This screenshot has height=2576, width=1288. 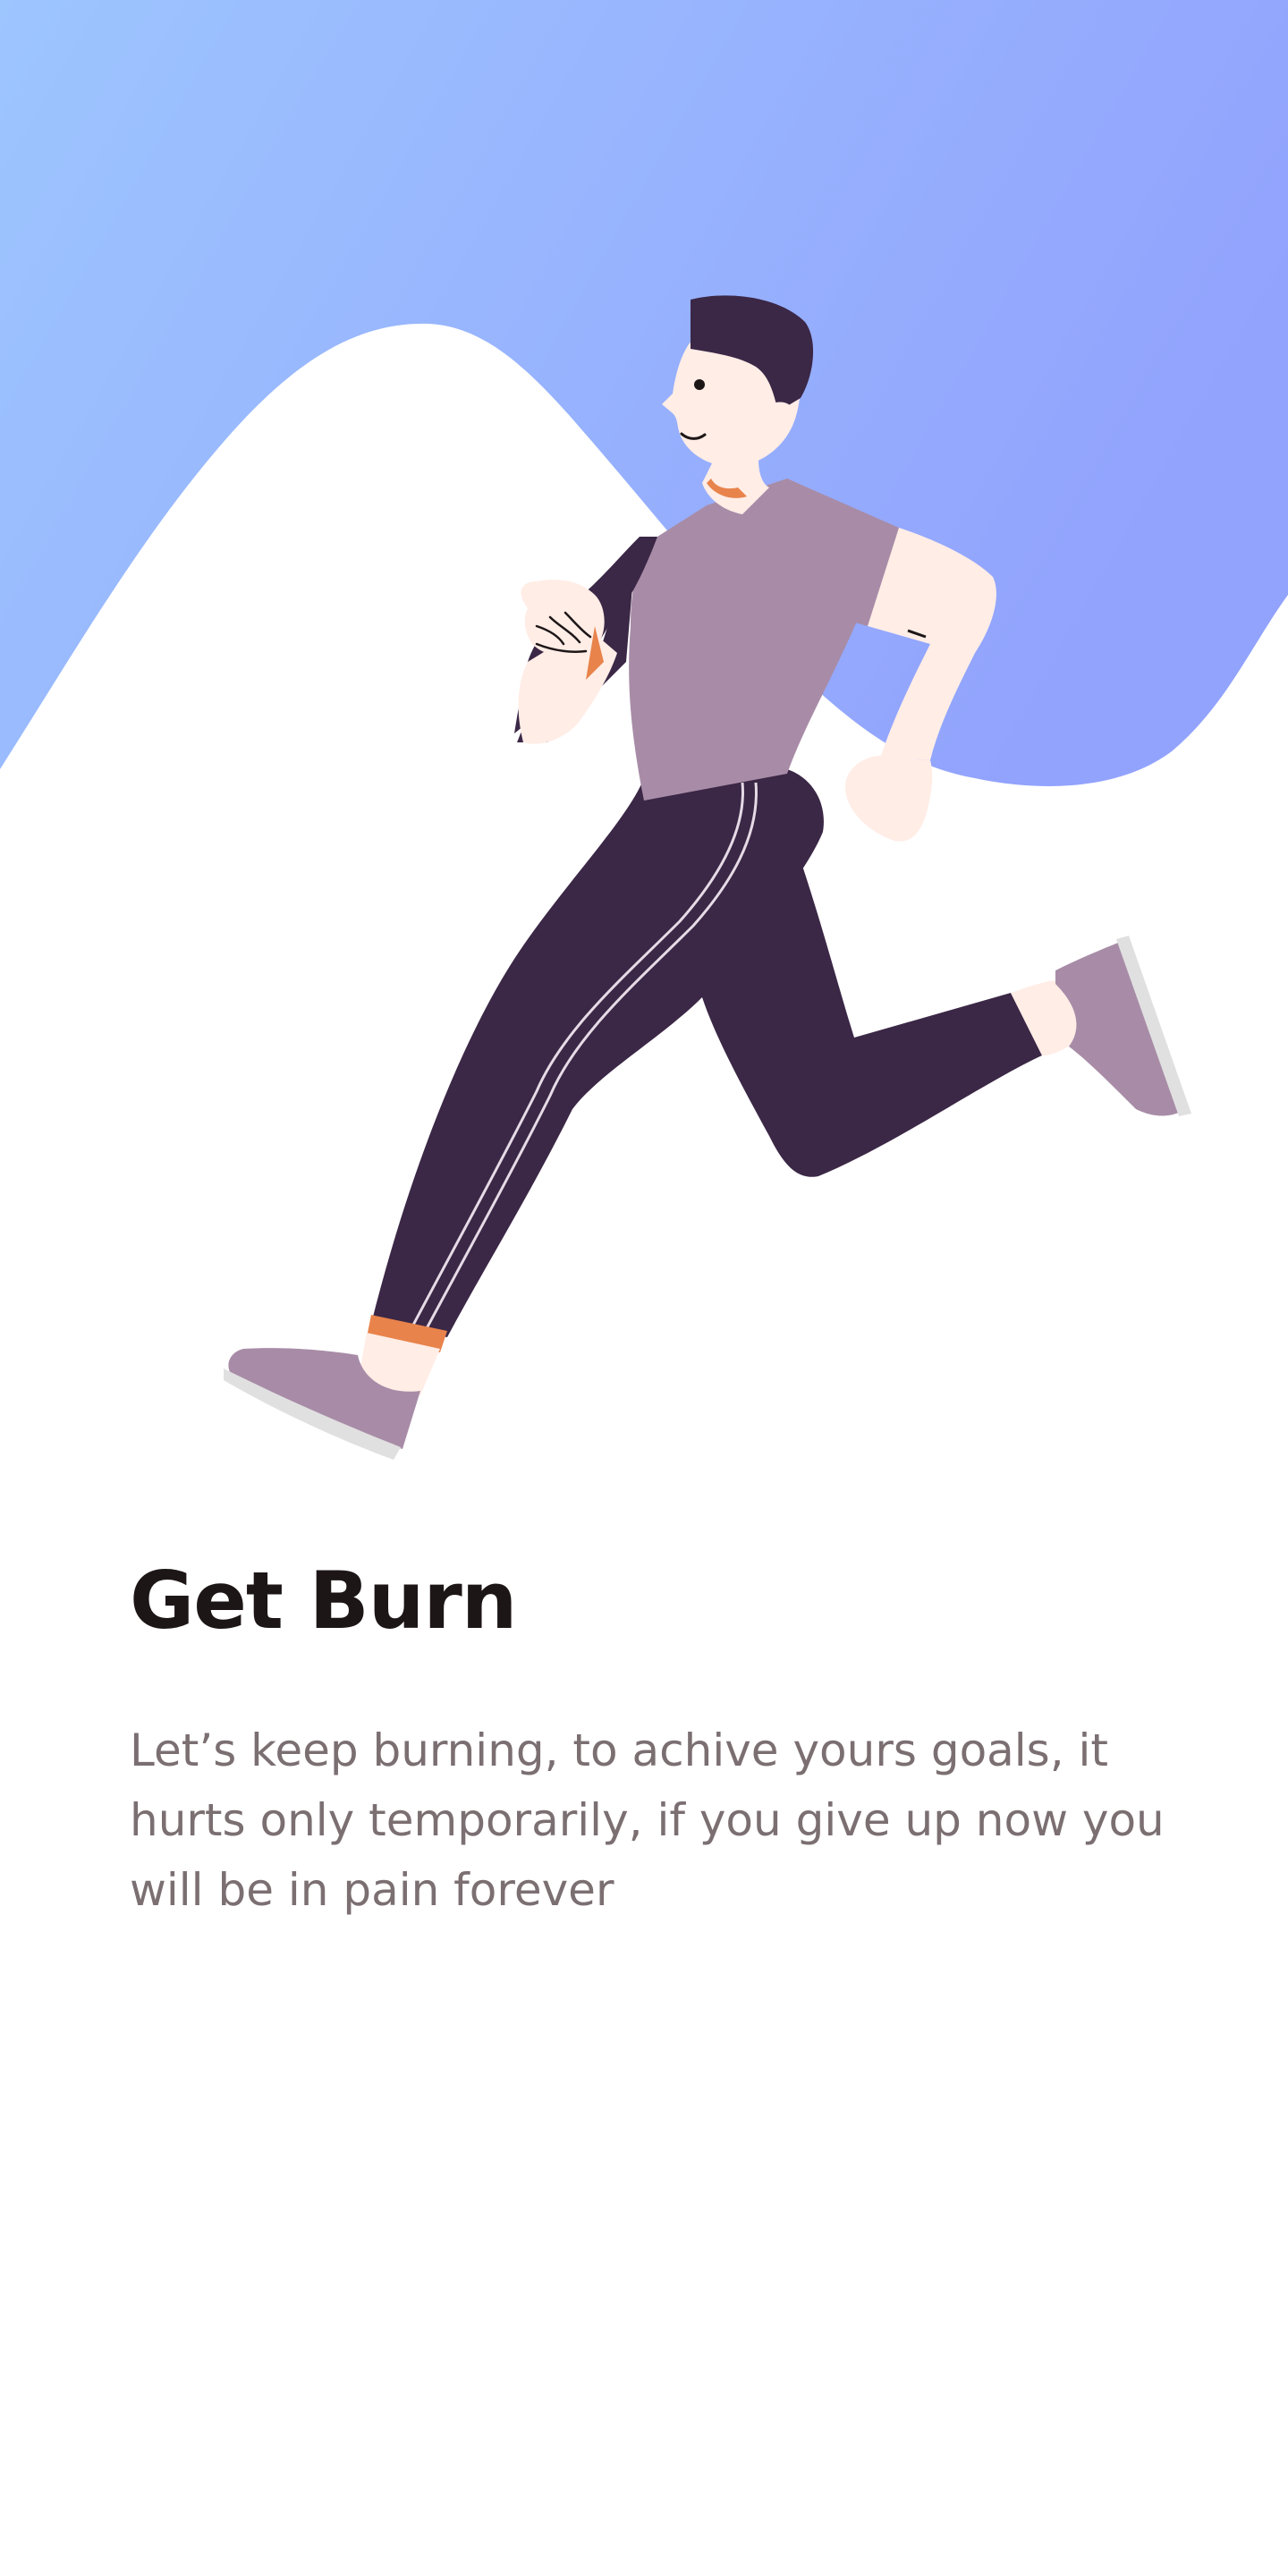 What do you see at coordinates (699, 384) in the screenshot?
I see `eye` at bounding box center [699, 384].